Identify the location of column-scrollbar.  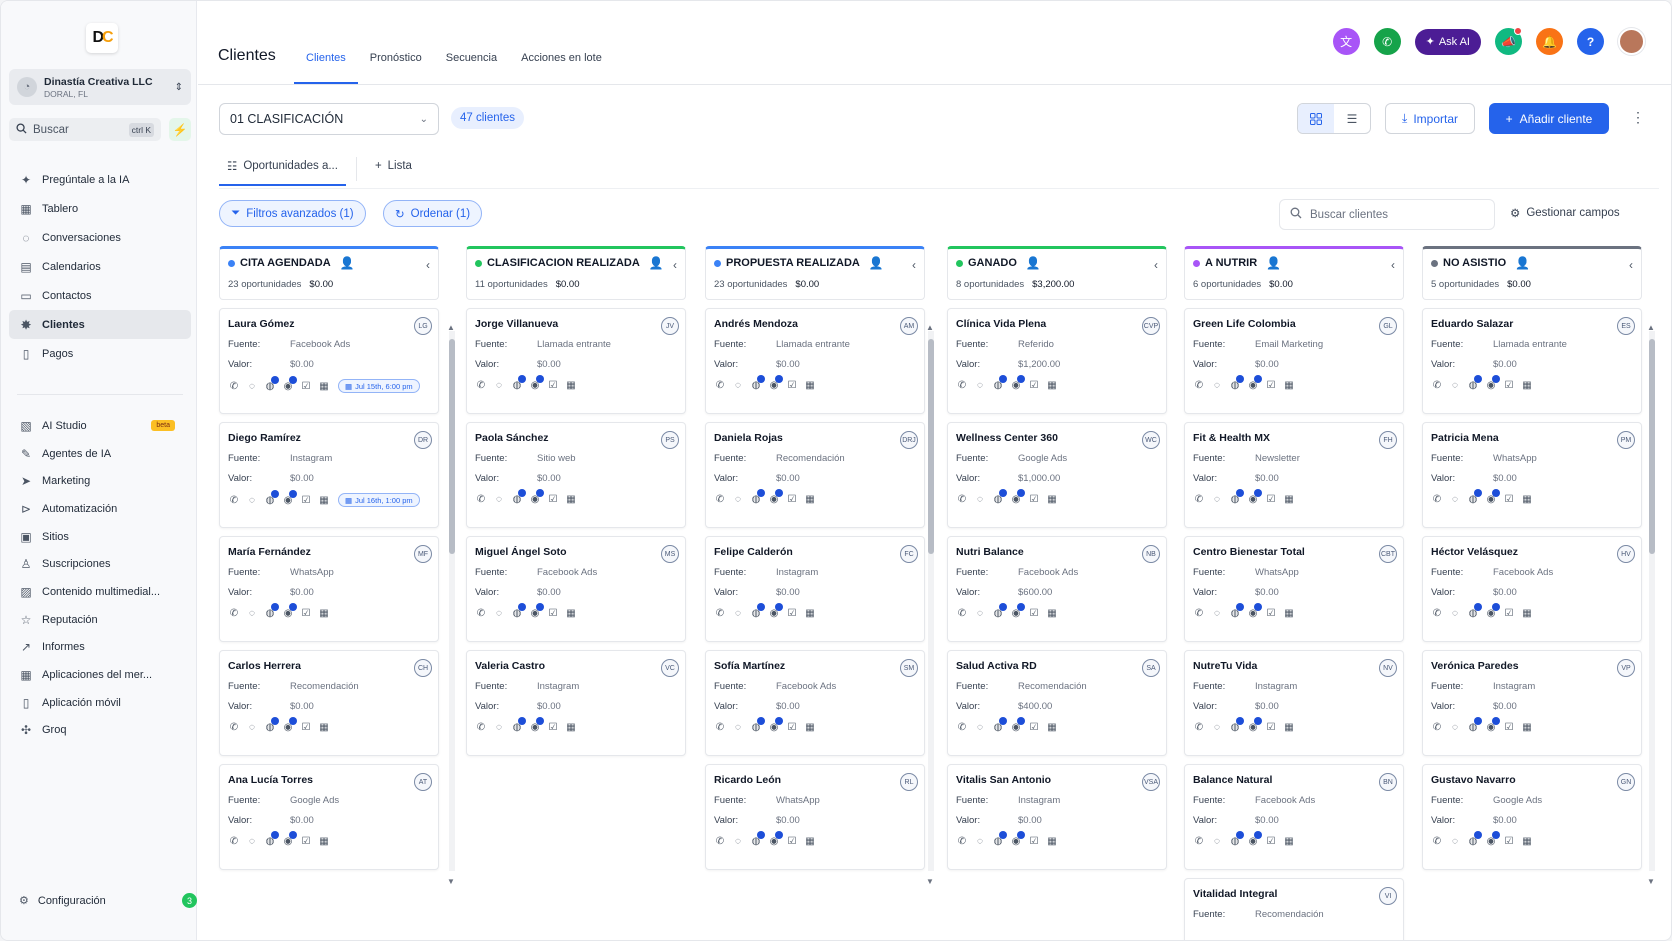
(1652, 601).